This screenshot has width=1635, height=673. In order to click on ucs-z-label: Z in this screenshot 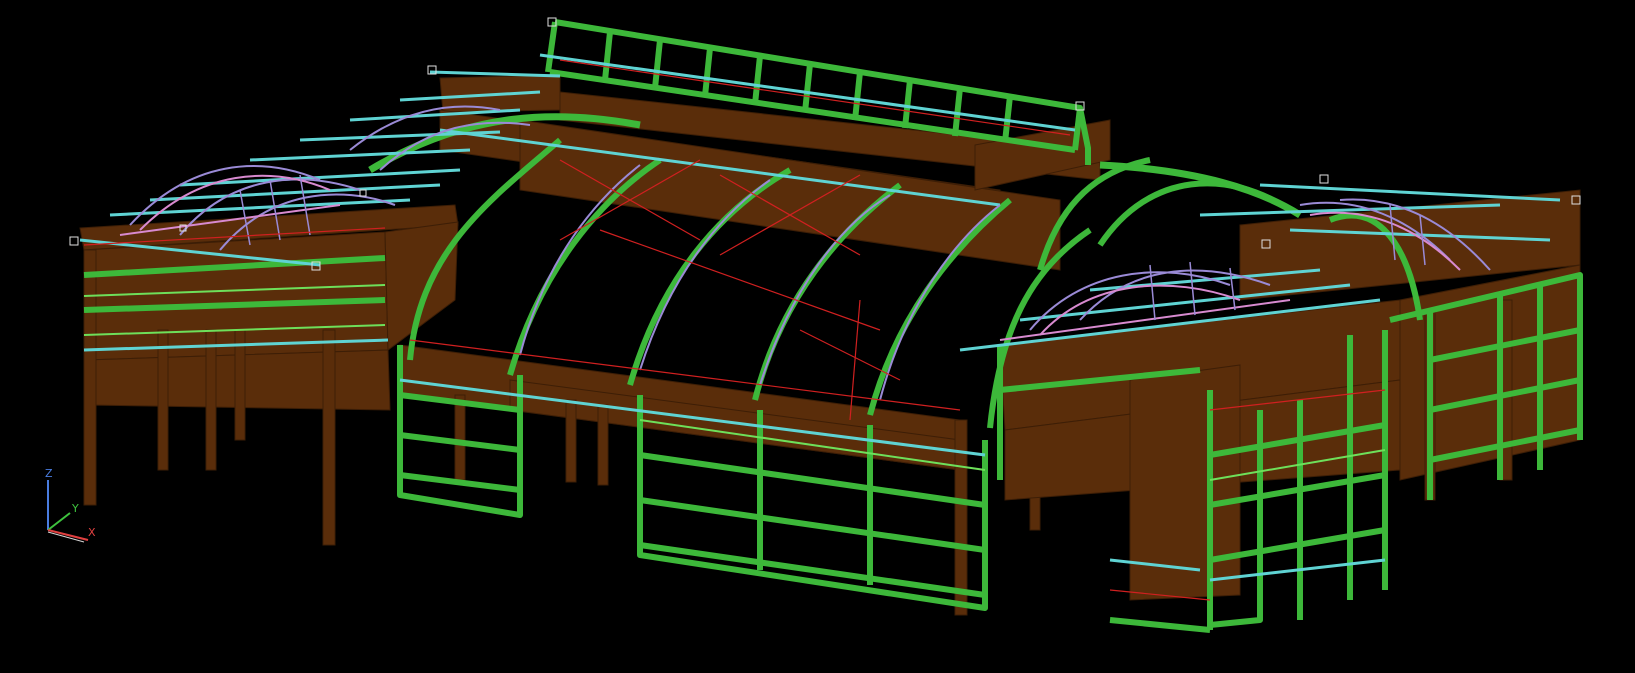, I will do `click(49, 473)`.